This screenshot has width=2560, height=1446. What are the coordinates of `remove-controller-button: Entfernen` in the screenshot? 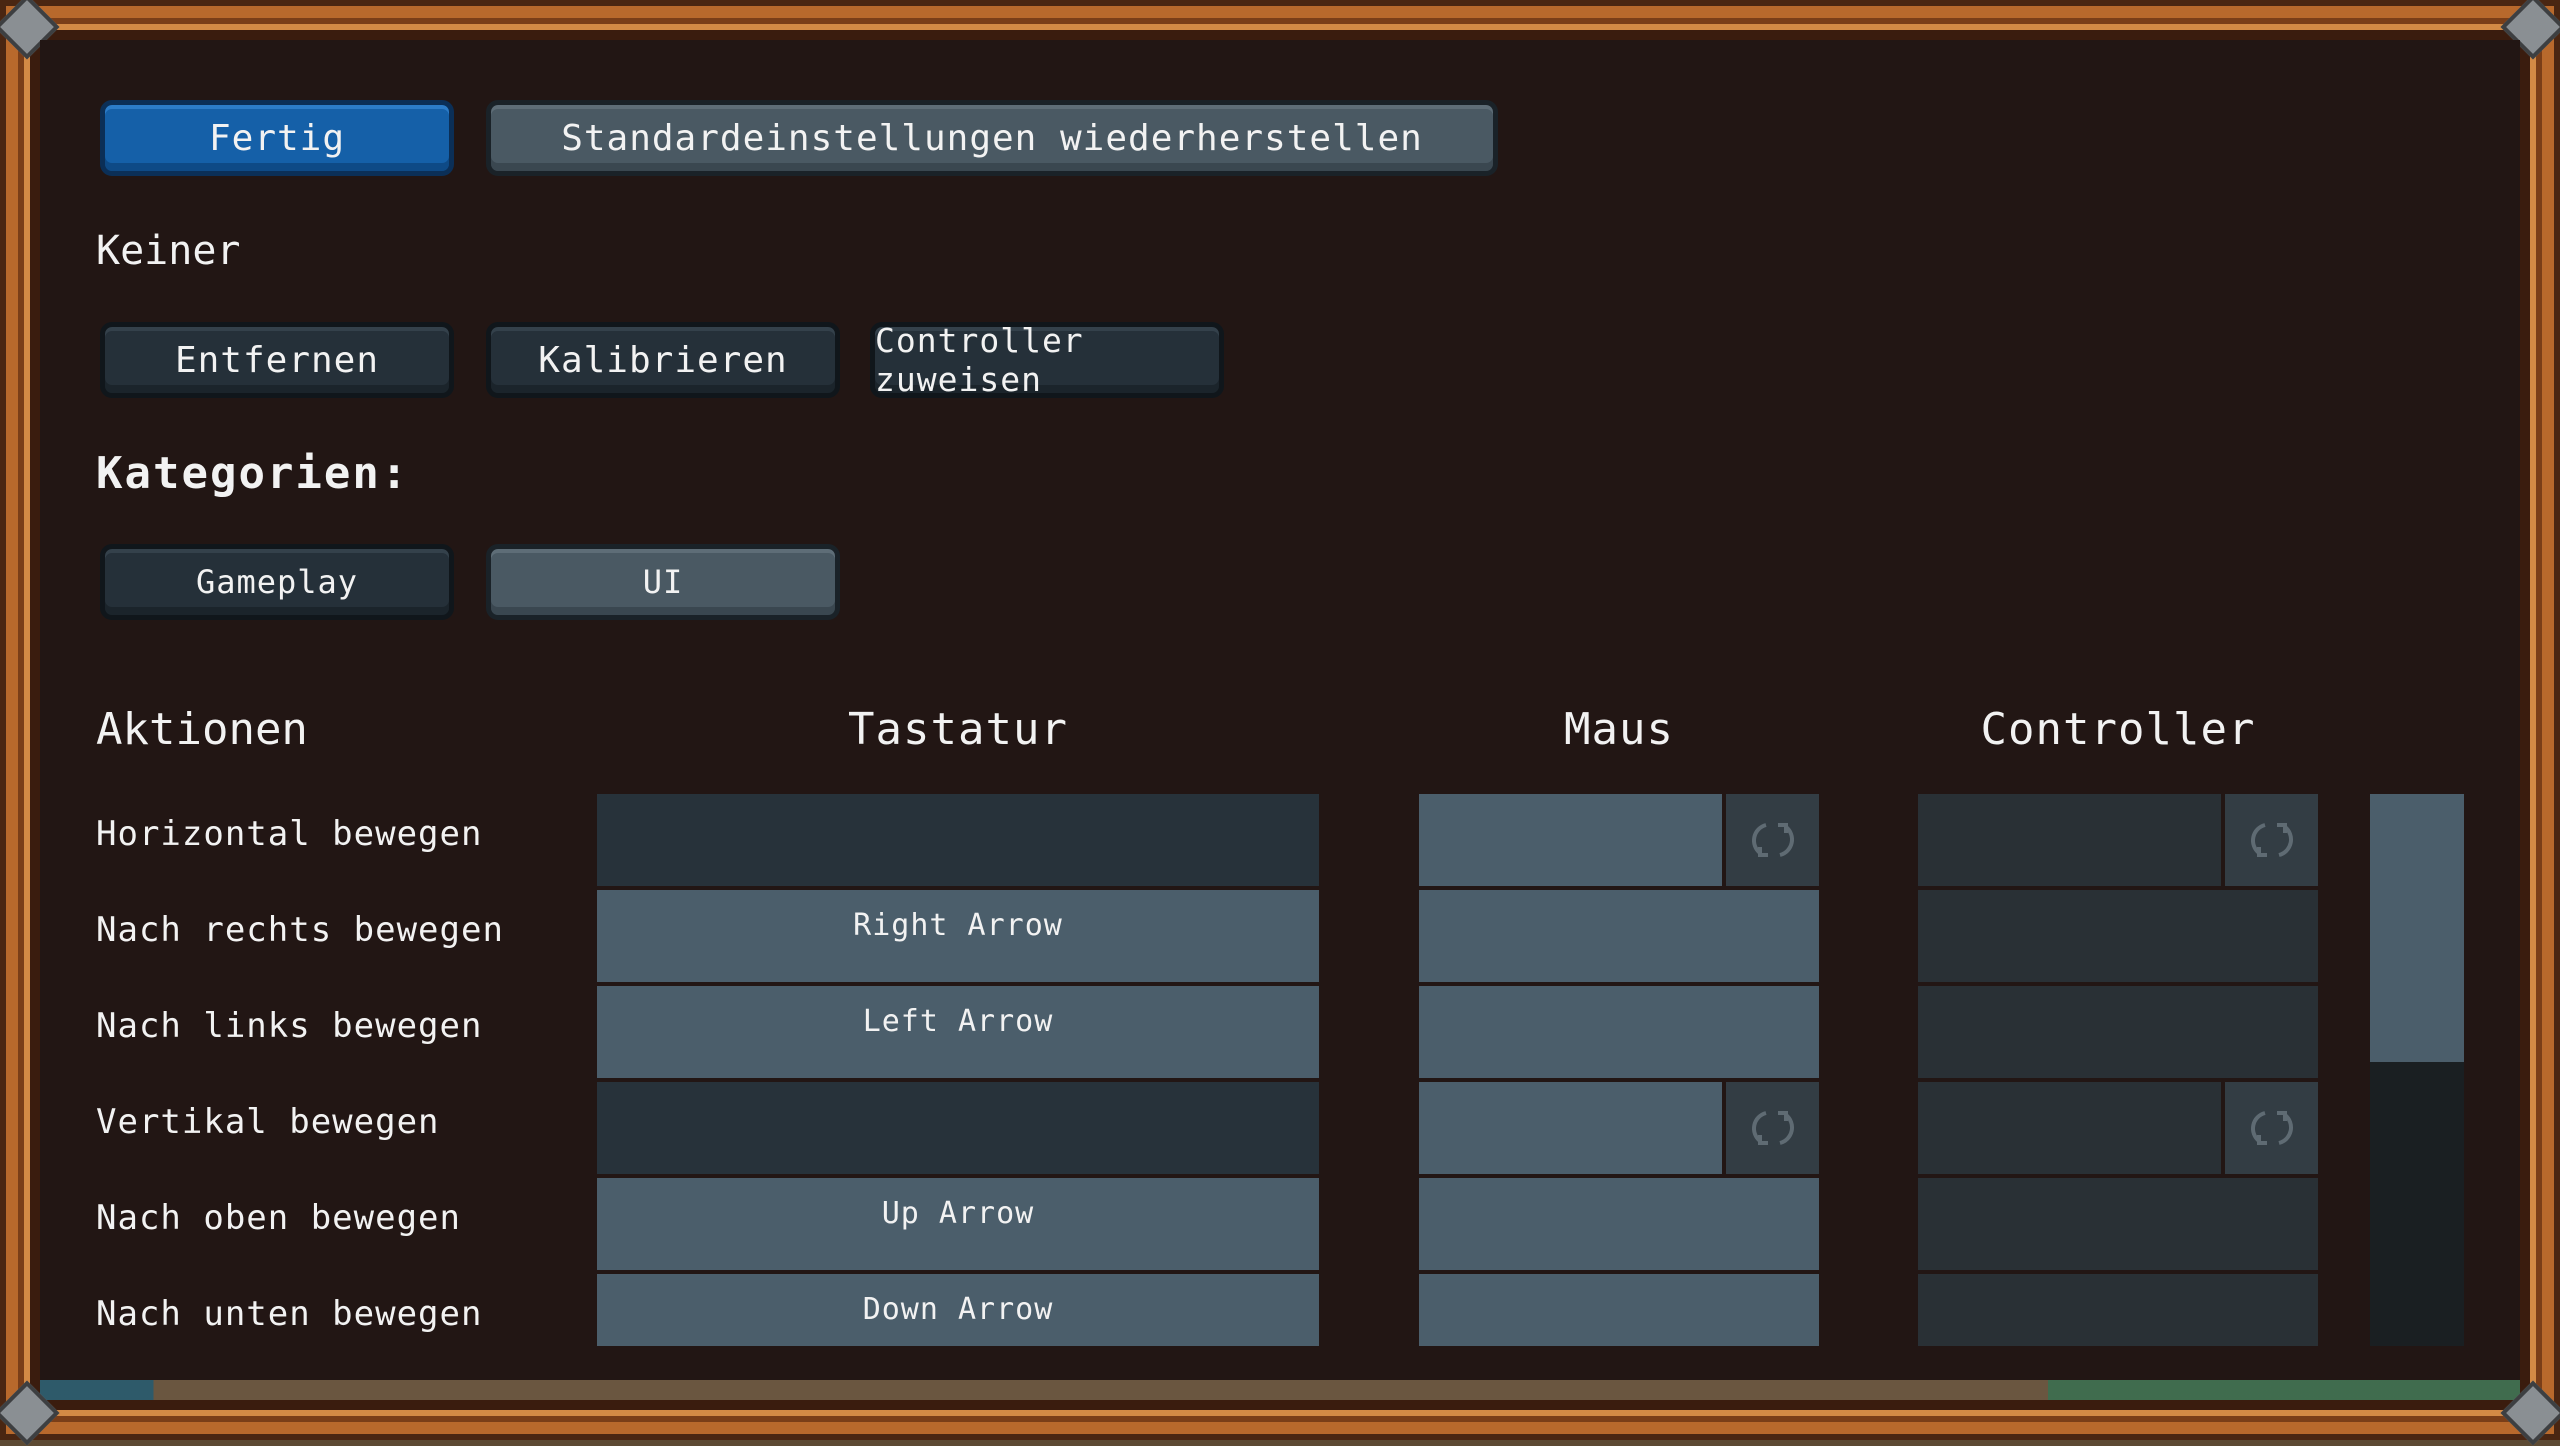 It's located at (277, 360).